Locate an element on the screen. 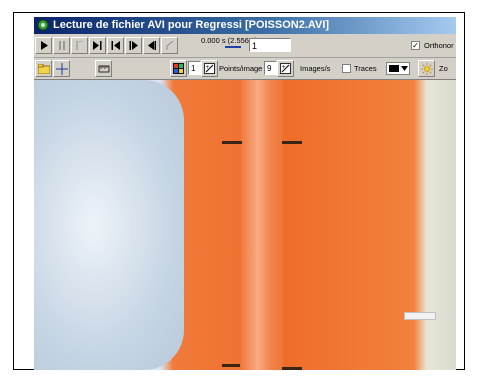  crosshair-icon is located at coordinates (61, 68).